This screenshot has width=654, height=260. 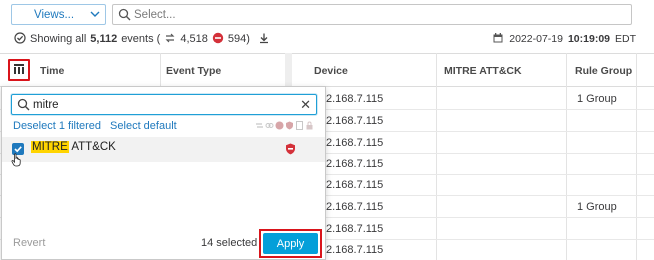 I want to click on showing-suffix: events (, so click(x=141, y=39).